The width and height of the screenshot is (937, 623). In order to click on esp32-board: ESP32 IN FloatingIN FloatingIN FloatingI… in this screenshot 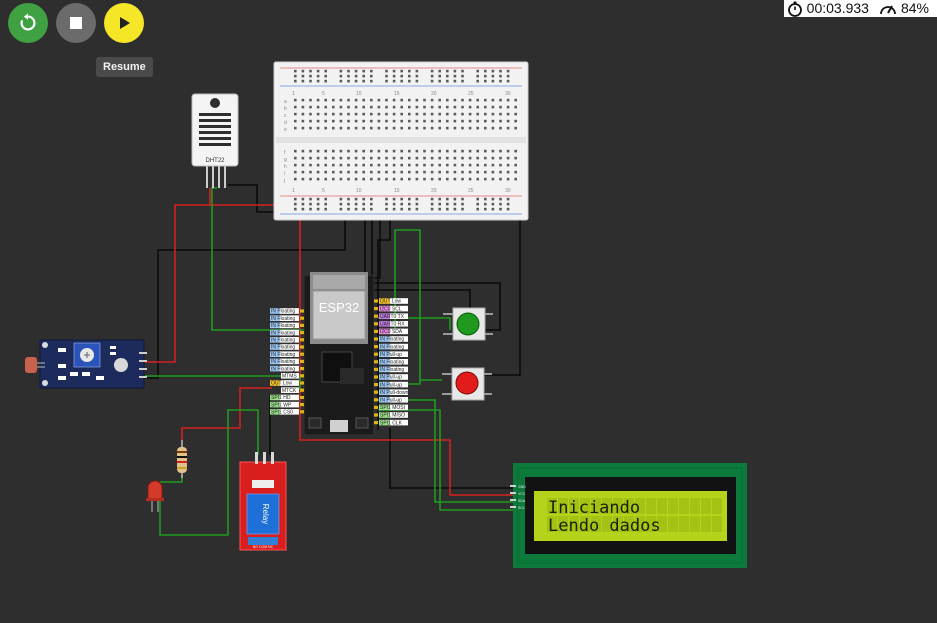, I will do `click(339, 354)`.